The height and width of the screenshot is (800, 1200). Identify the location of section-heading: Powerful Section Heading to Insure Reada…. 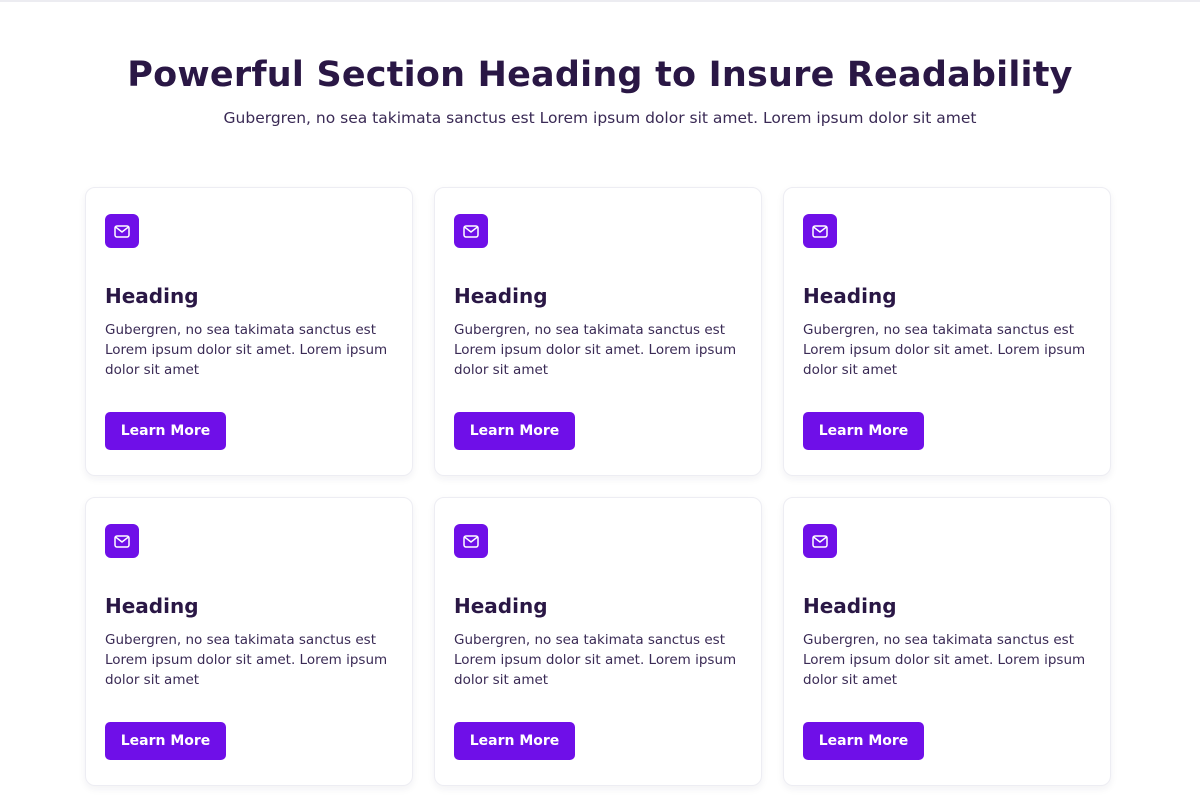
(600, 75).